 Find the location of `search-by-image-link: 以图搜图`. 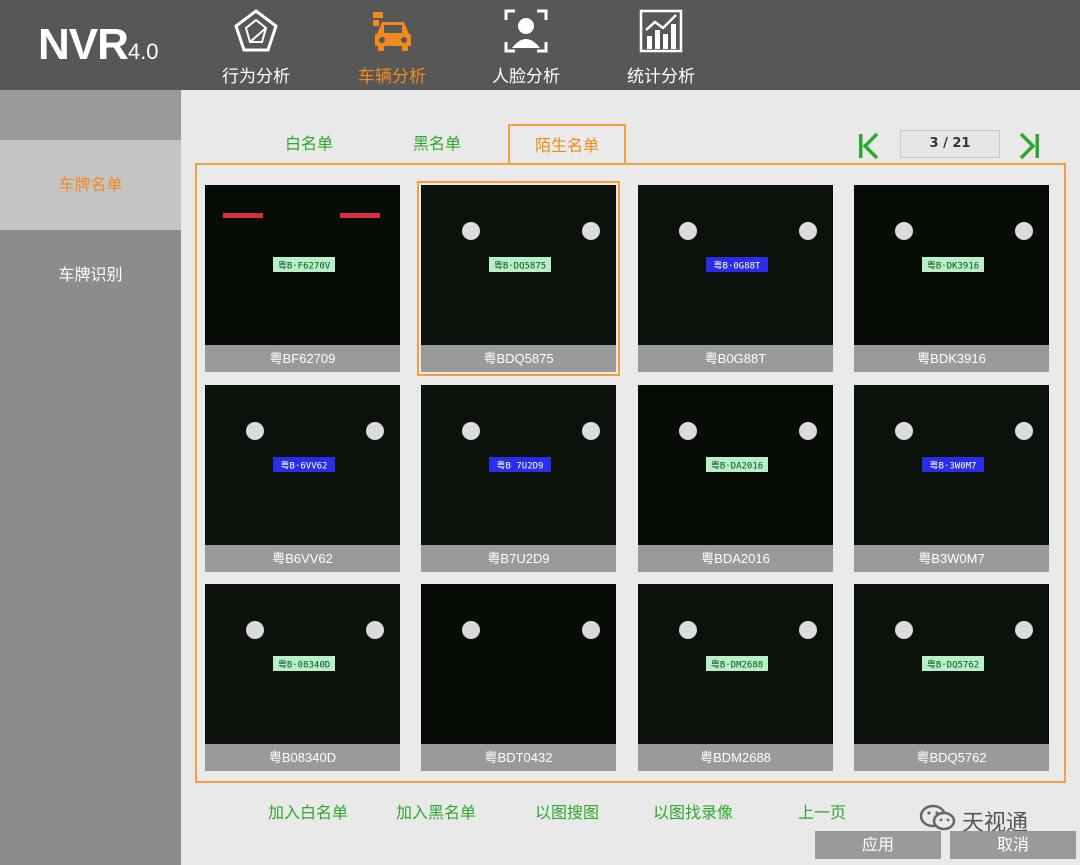

search-by-image-link: 以图搜图 is located at coordinates (567, 813).